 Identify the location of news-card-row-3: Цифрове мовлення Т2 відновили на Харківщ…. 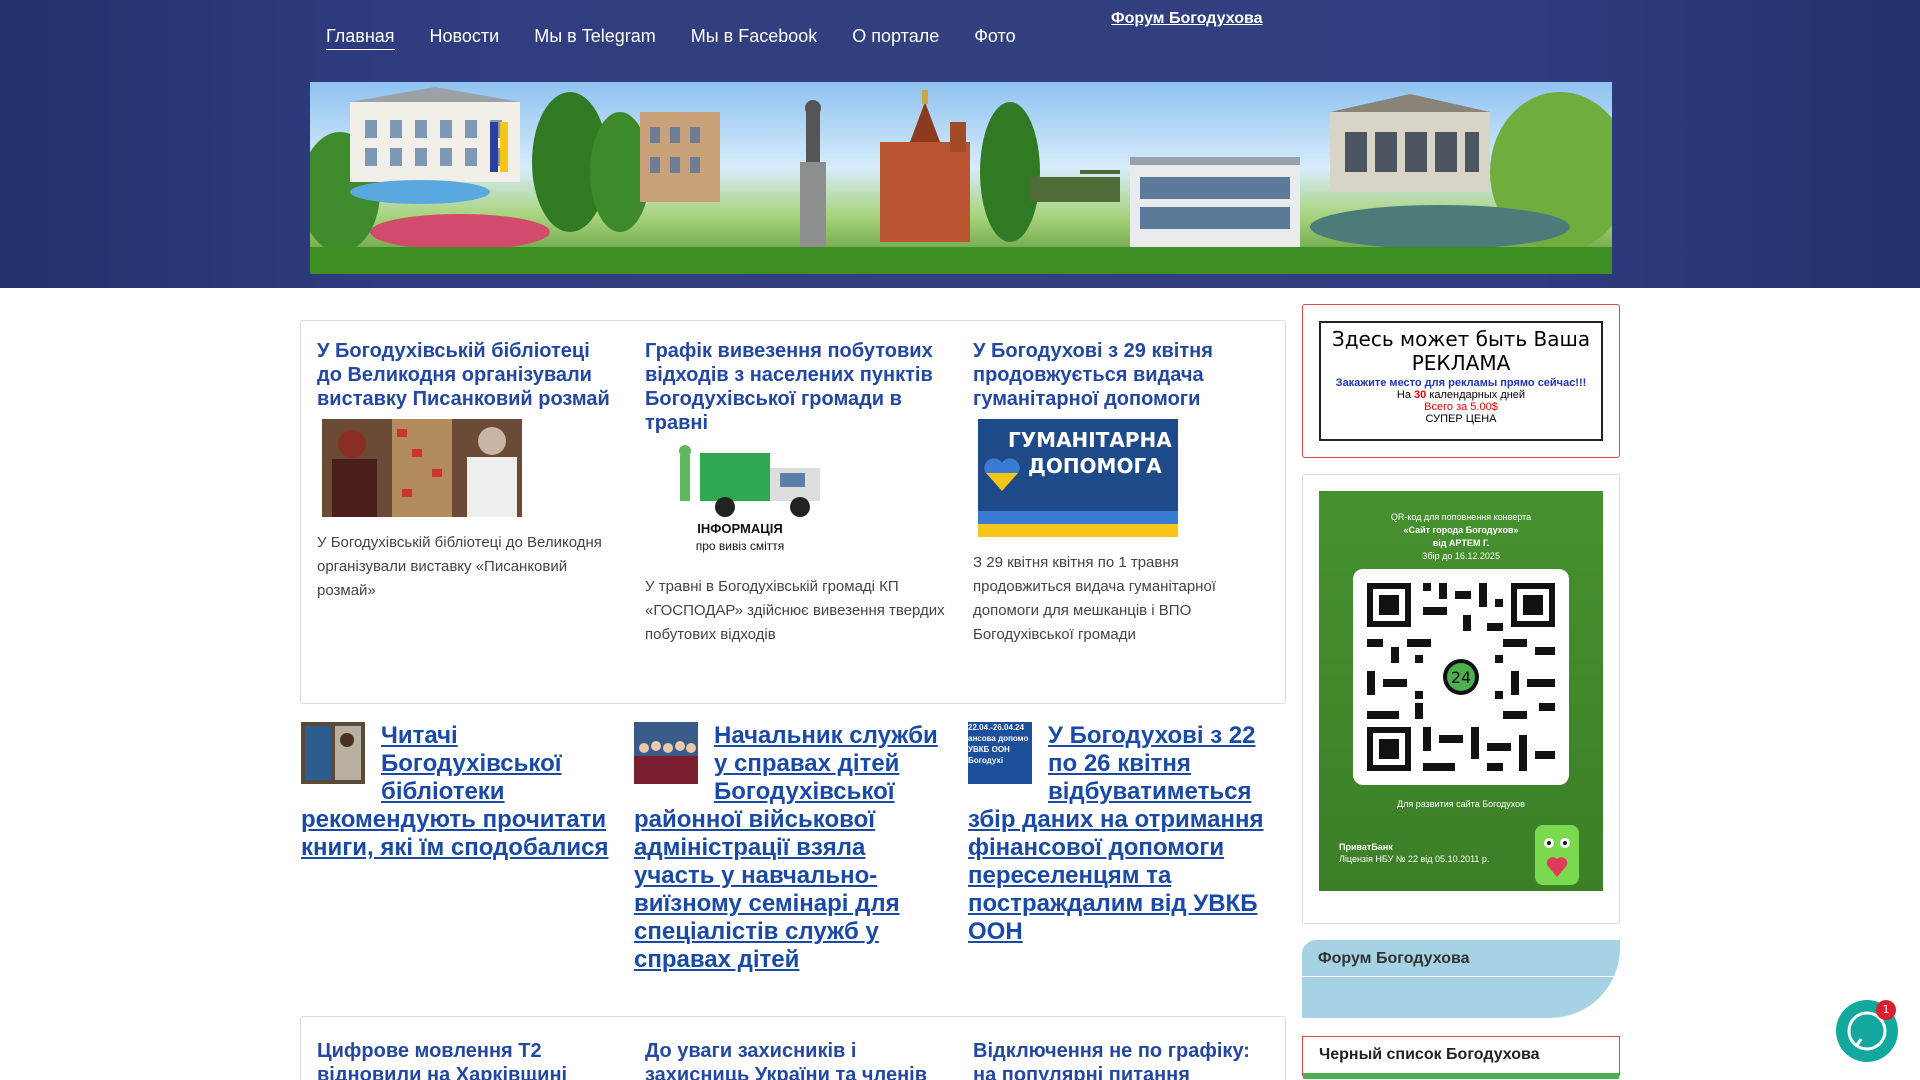
(793, 1048).